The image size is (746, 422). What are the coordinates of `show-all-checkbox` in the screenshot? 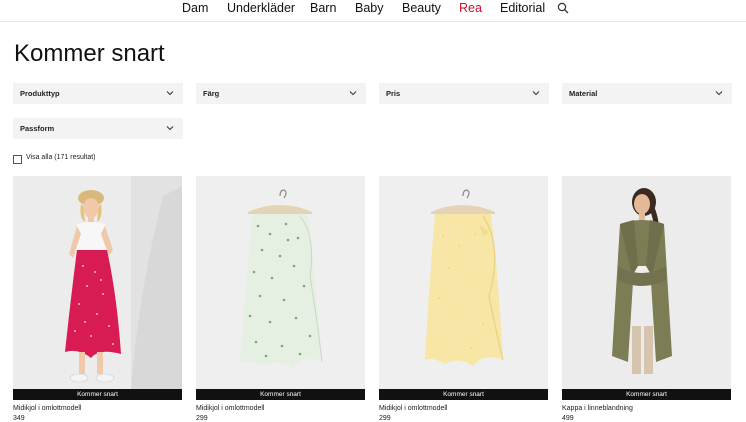 It's located at (17, 159).